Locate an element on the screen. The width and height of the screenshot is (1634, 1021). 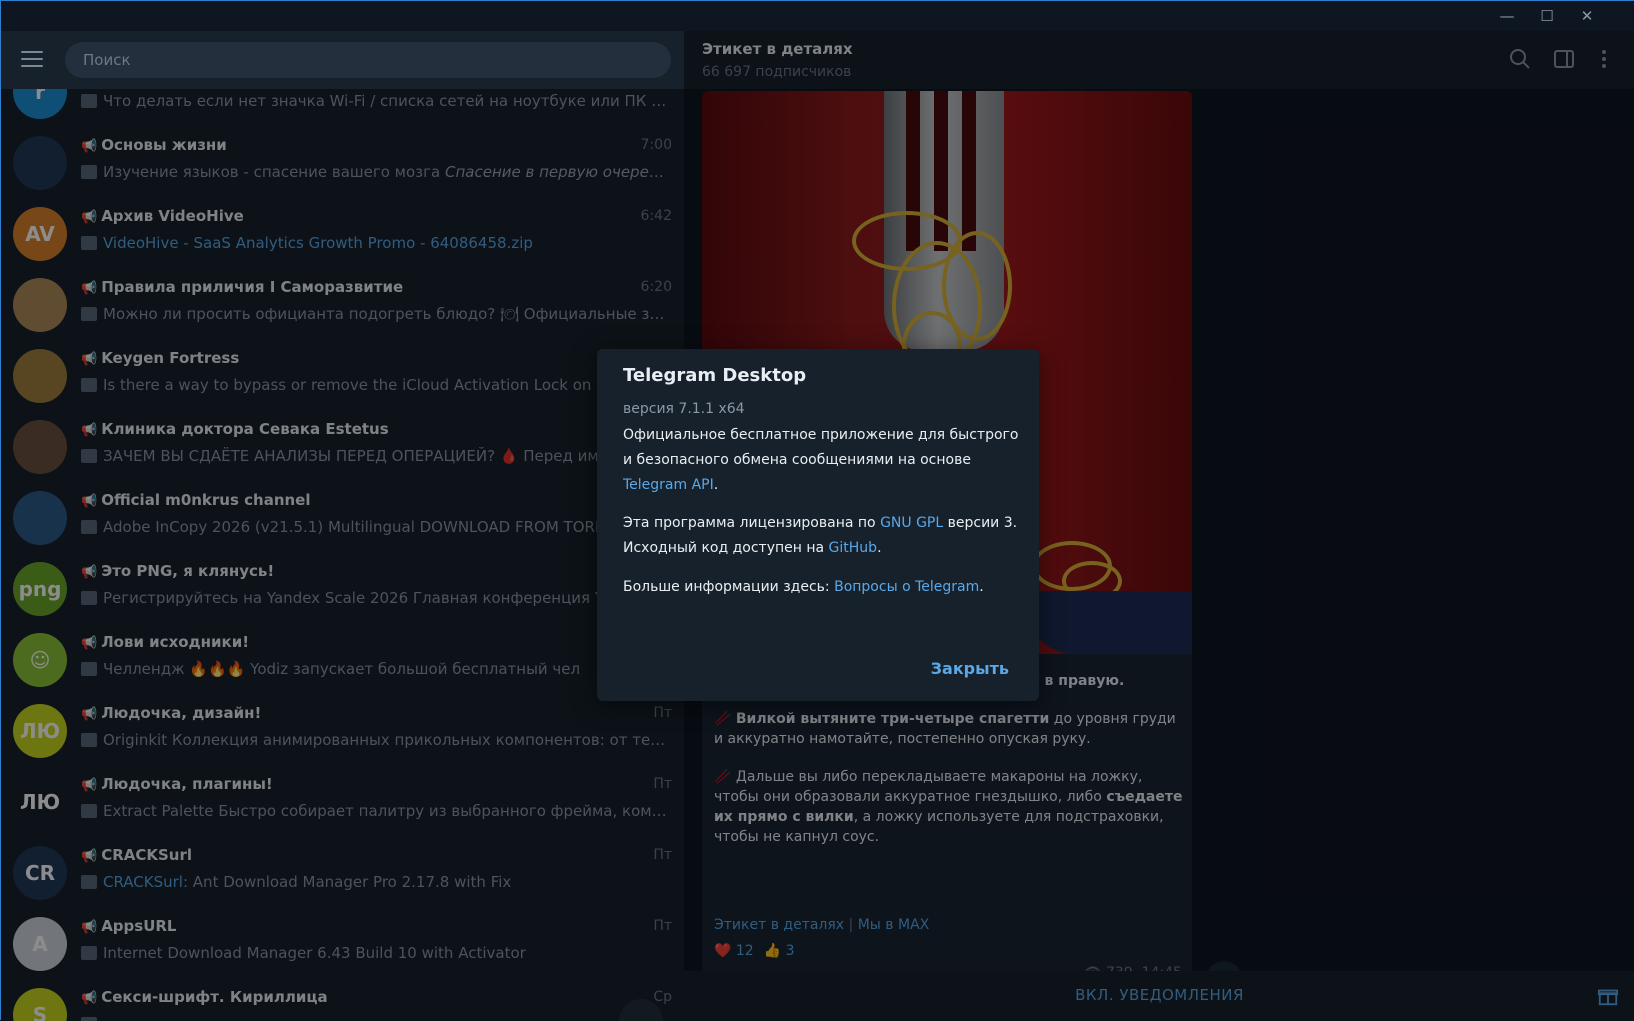
dialog-title: Telegram Desktop is located at coordinates (714, 375).